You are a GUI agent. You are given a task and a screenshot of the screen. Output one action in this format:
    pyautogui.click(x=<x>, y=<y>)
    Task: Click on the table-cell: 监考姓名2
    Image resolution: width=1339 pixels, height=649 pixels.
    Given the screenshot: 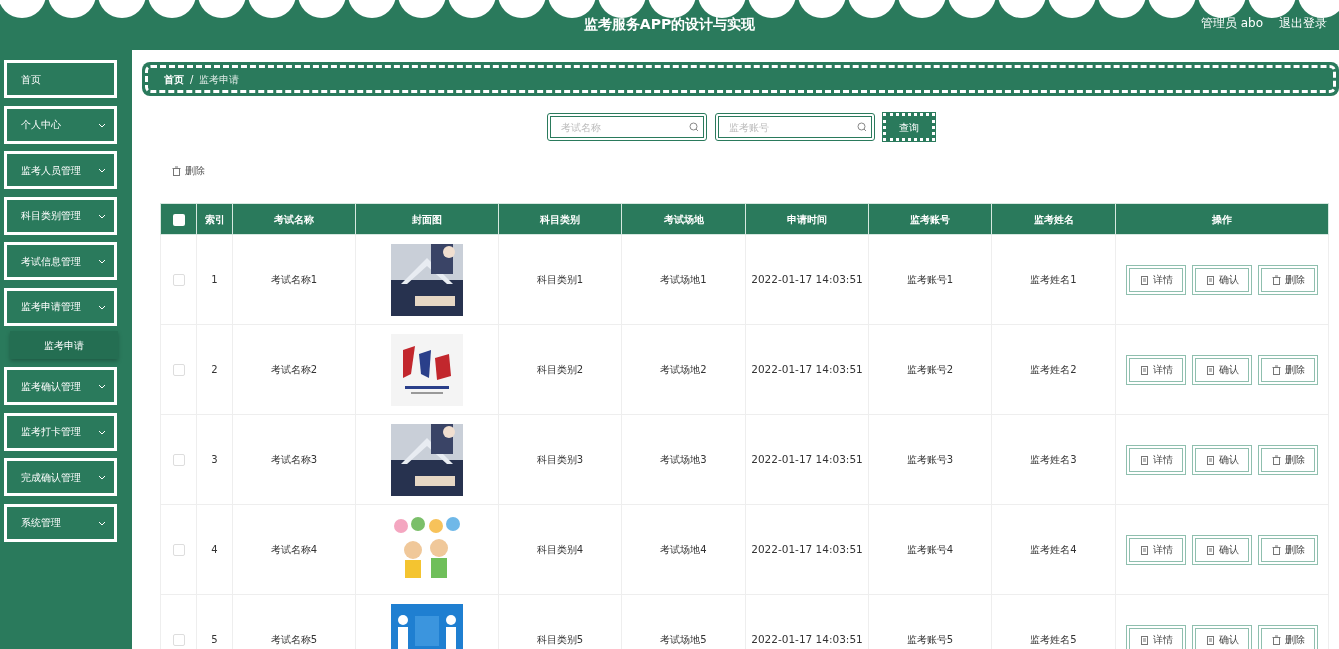 What is the action you would take?
    pyautogui.click(x=1053, y=369)
    